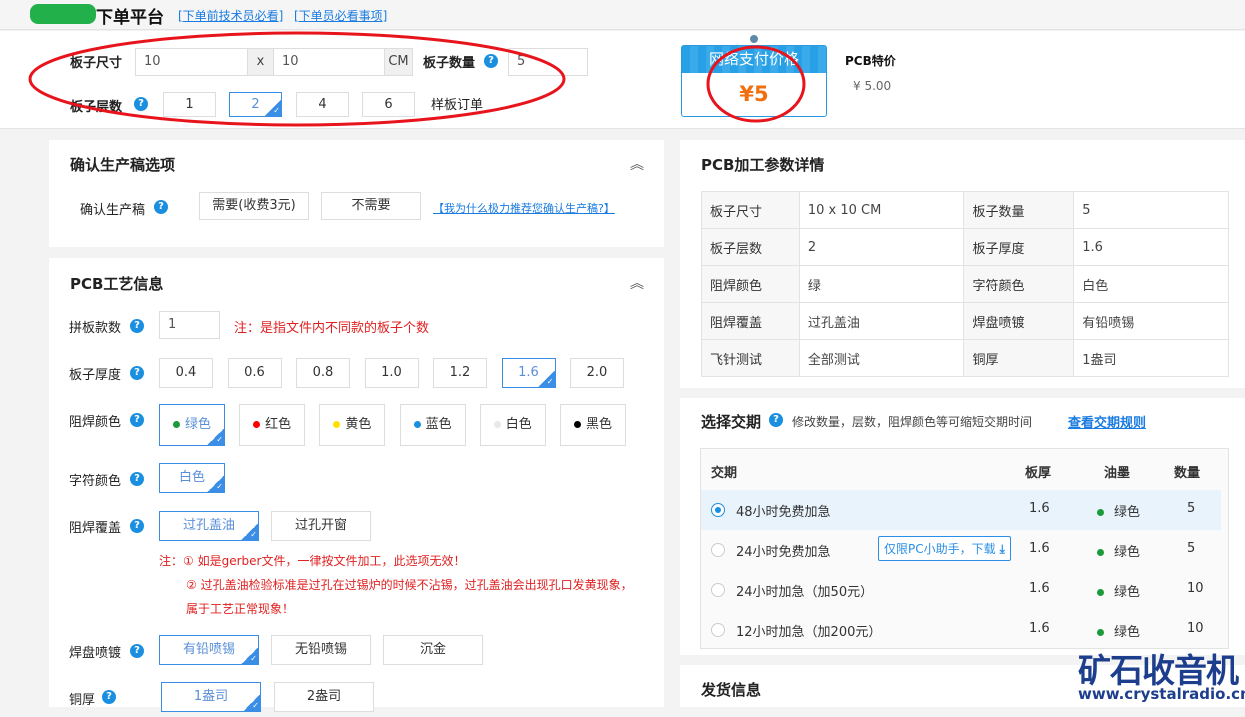 This screenshot has height=717, width=1245. I want to click on col-header-qty: 数量, so click(1187, 473).